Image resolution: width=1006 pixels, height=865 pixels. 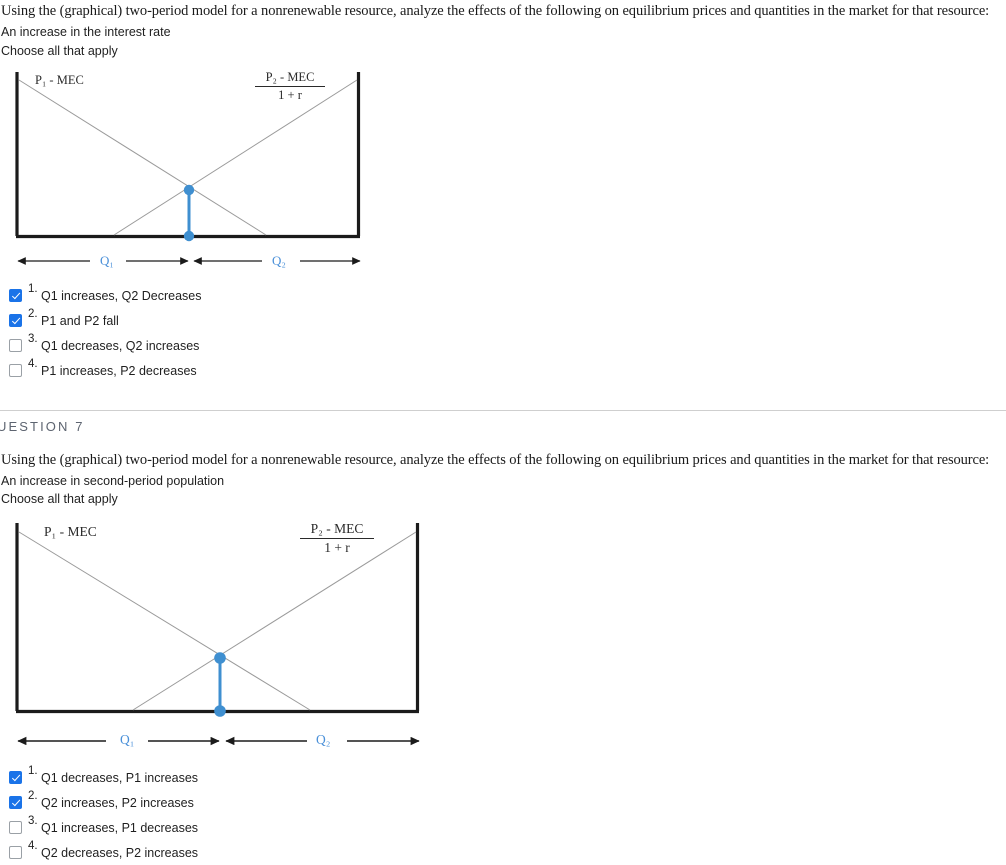 What do you see at coordinates (119, 371) in the screenshot?
I see `q6-option-4-label: P1 increases, P2 decreases` at bounding box center [119, 371].